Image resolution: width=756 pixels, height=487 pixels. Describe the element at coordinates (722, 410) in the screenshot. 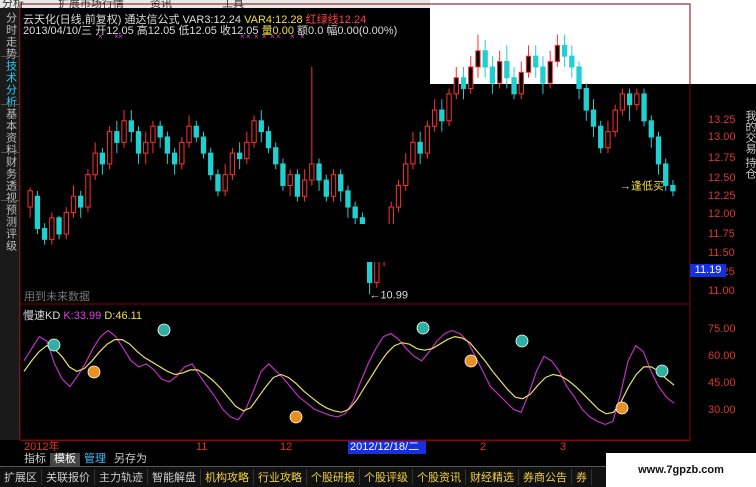

I see `kd-tick: 30.00` at that location.